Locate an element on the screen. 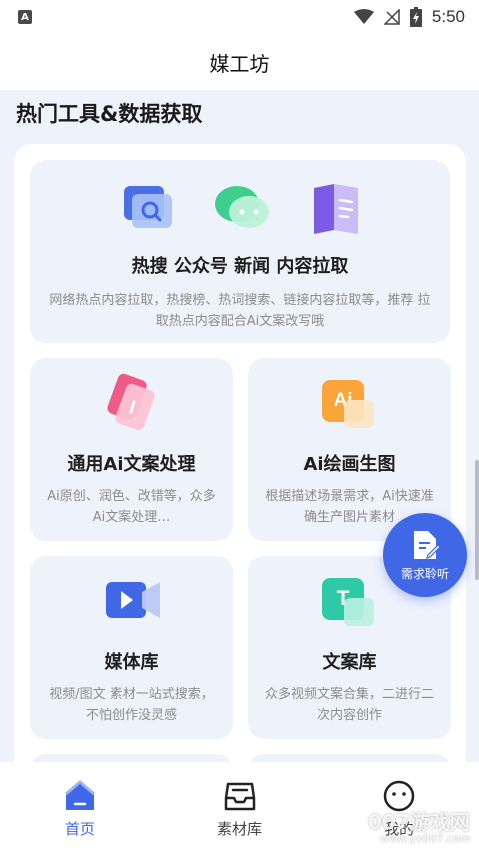 The image size is (479, 853). ai-image-icon: Ai is located at coordinates (352, 405).